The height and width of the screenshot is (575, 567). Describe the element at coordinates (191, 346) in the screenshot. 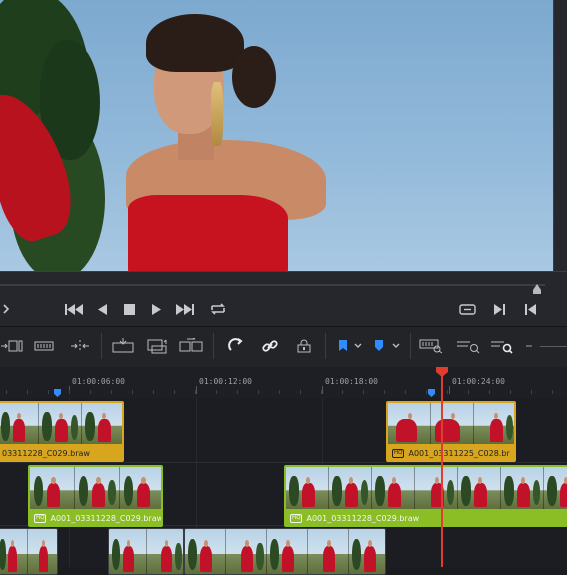

I see `replace-clip-icon` at that location.